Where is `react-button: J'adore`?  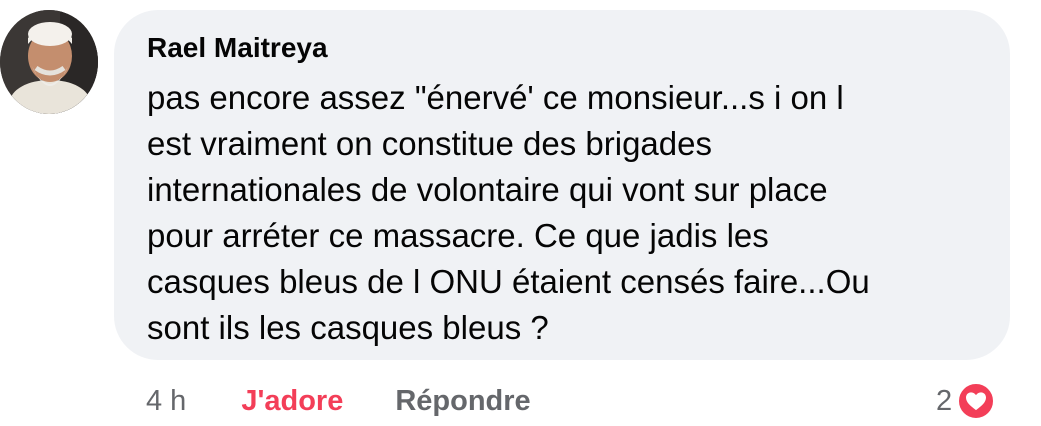
react-button: J'adore is located at coordinates (292, 401).